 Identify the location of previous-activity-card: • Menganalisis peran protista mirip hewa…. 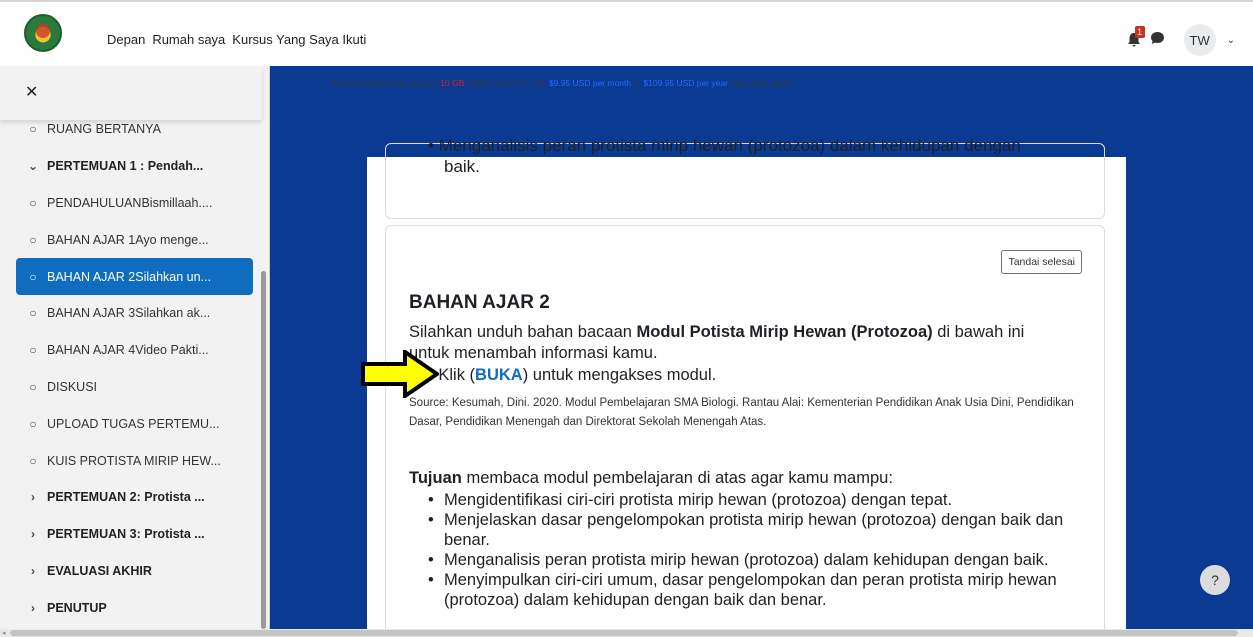
(745, 177).